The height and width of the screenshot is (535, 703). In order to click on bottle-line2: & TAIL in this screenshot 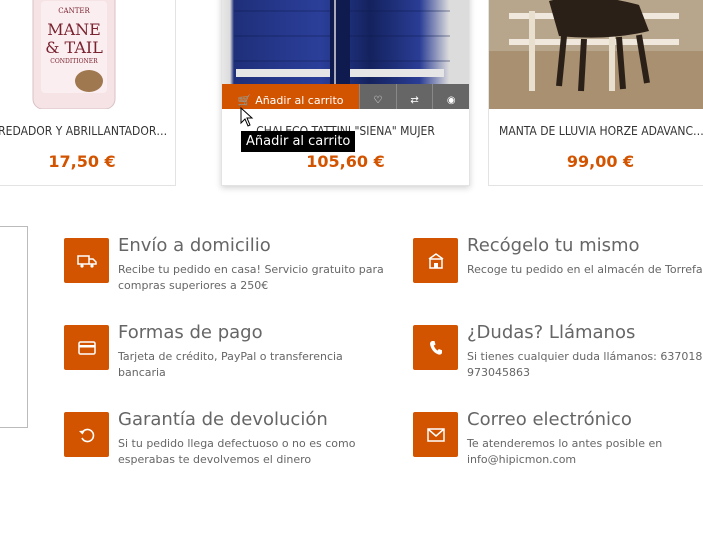, I will do `click(74, 47)`.